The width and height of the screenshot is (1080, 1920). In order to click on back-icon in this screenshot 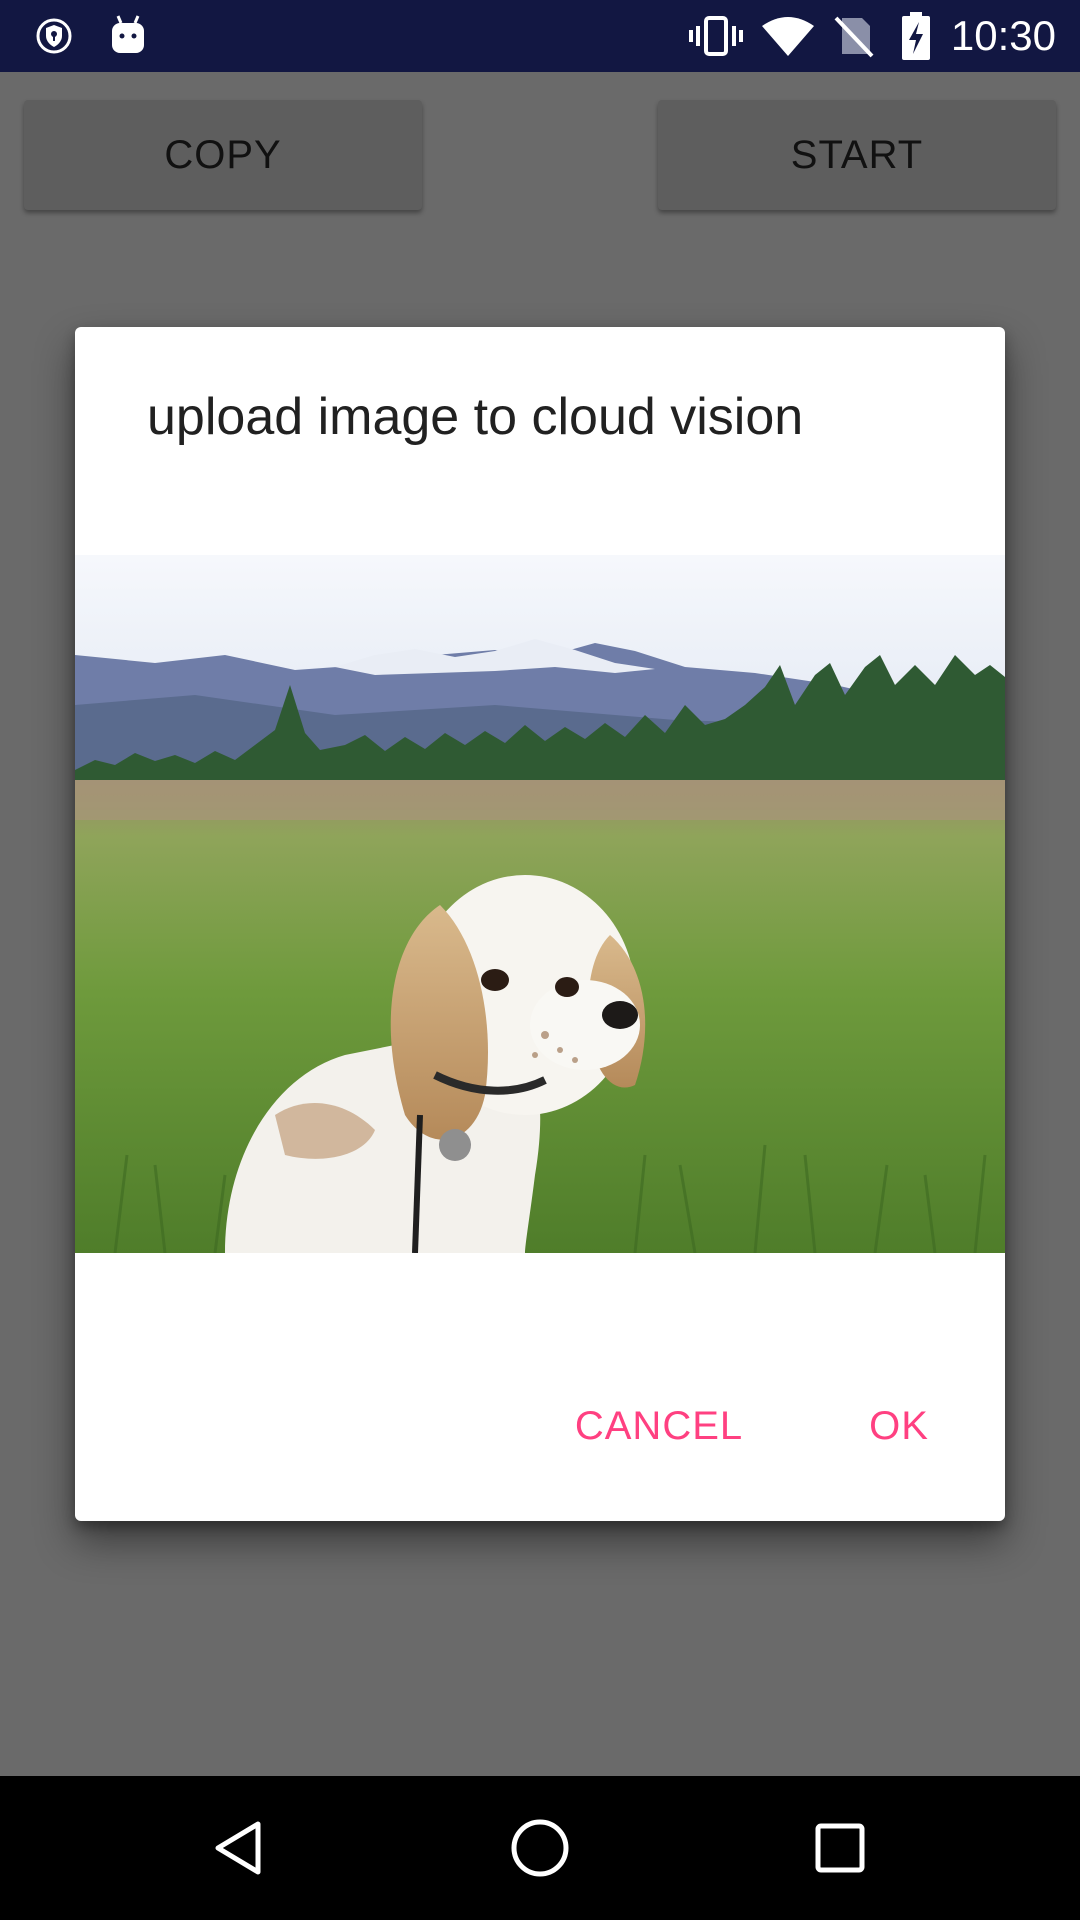, I will do `click(240, 1848)`.